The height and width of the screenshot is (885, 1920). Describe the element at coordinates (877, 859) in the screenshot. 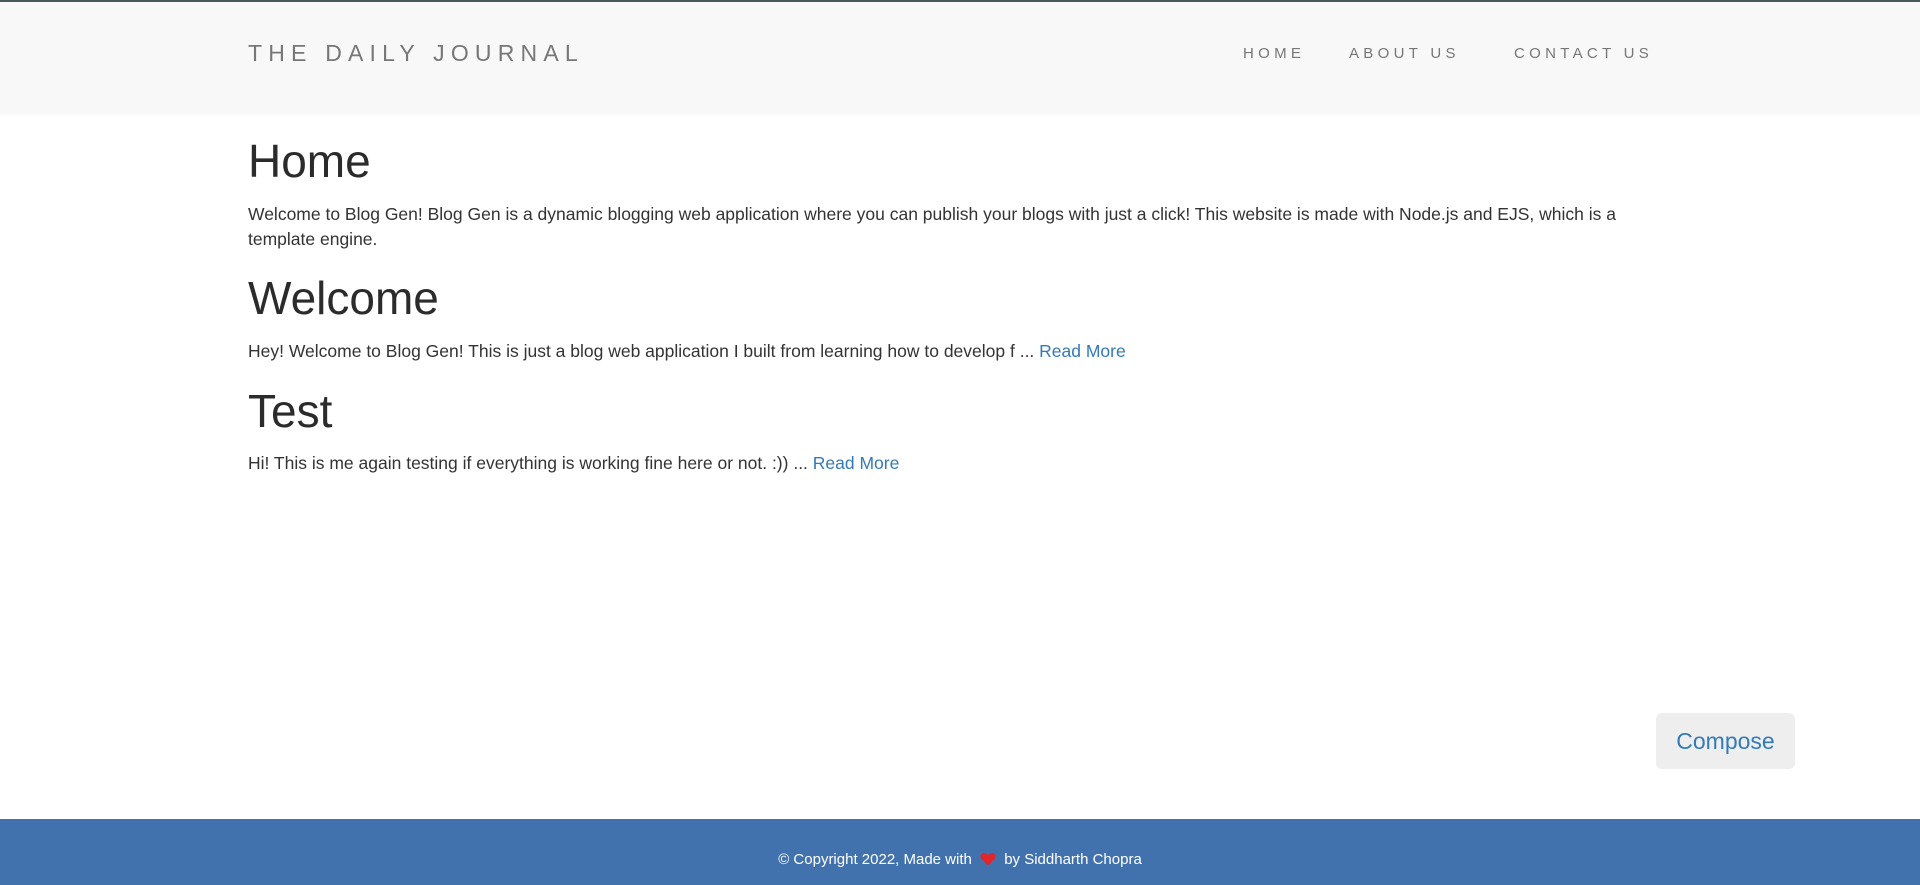

I see `copyright-prefix: © Copyright 2022, Made with` at that location.